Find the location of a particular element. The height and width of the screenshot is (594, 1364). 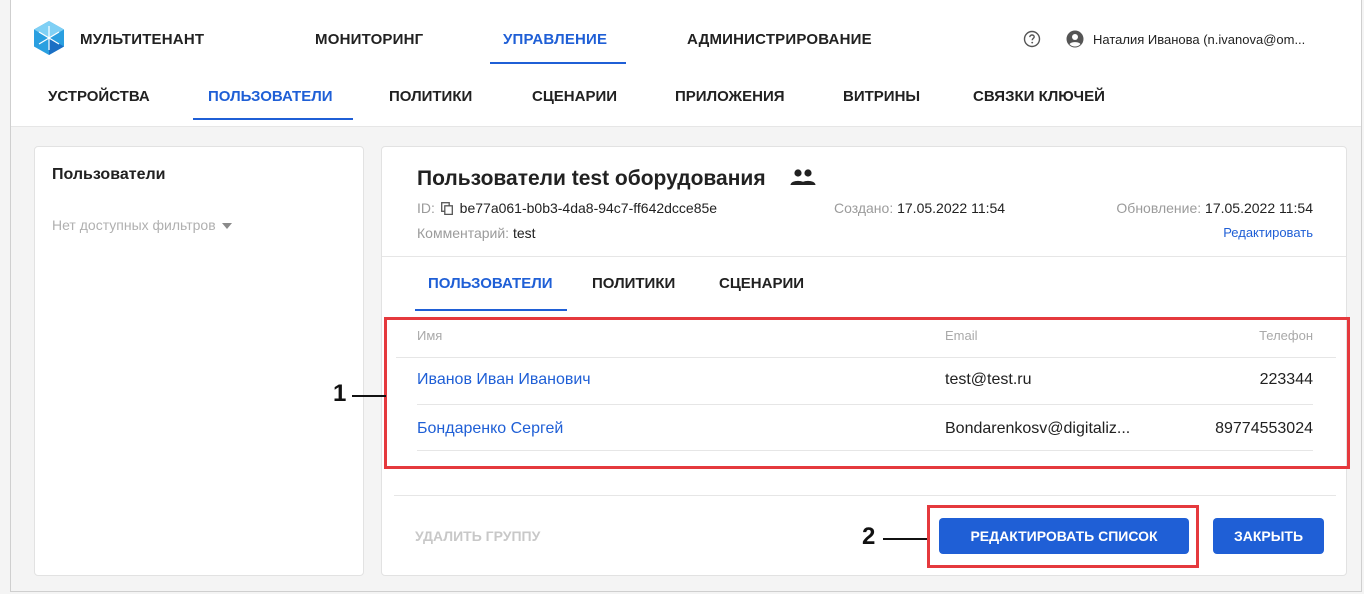

app-logo-icon is located at coordinates (49, 38).